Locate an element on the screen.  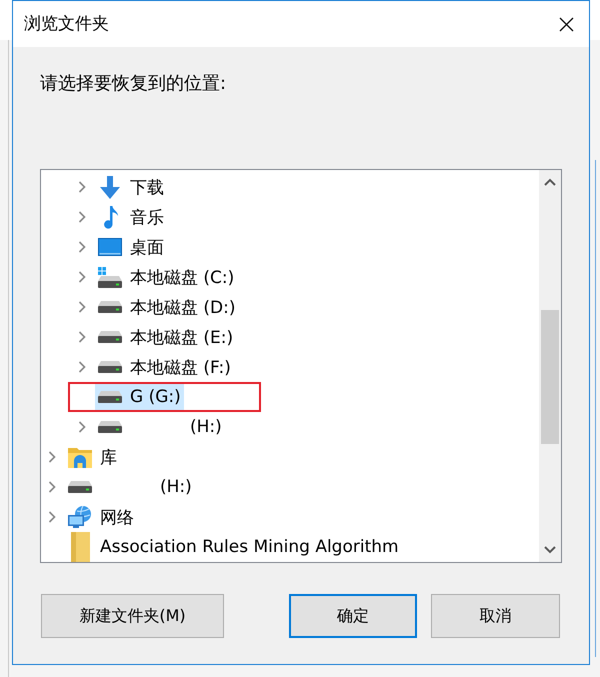
windows-drive-icon is located at coordinates (110, 277).